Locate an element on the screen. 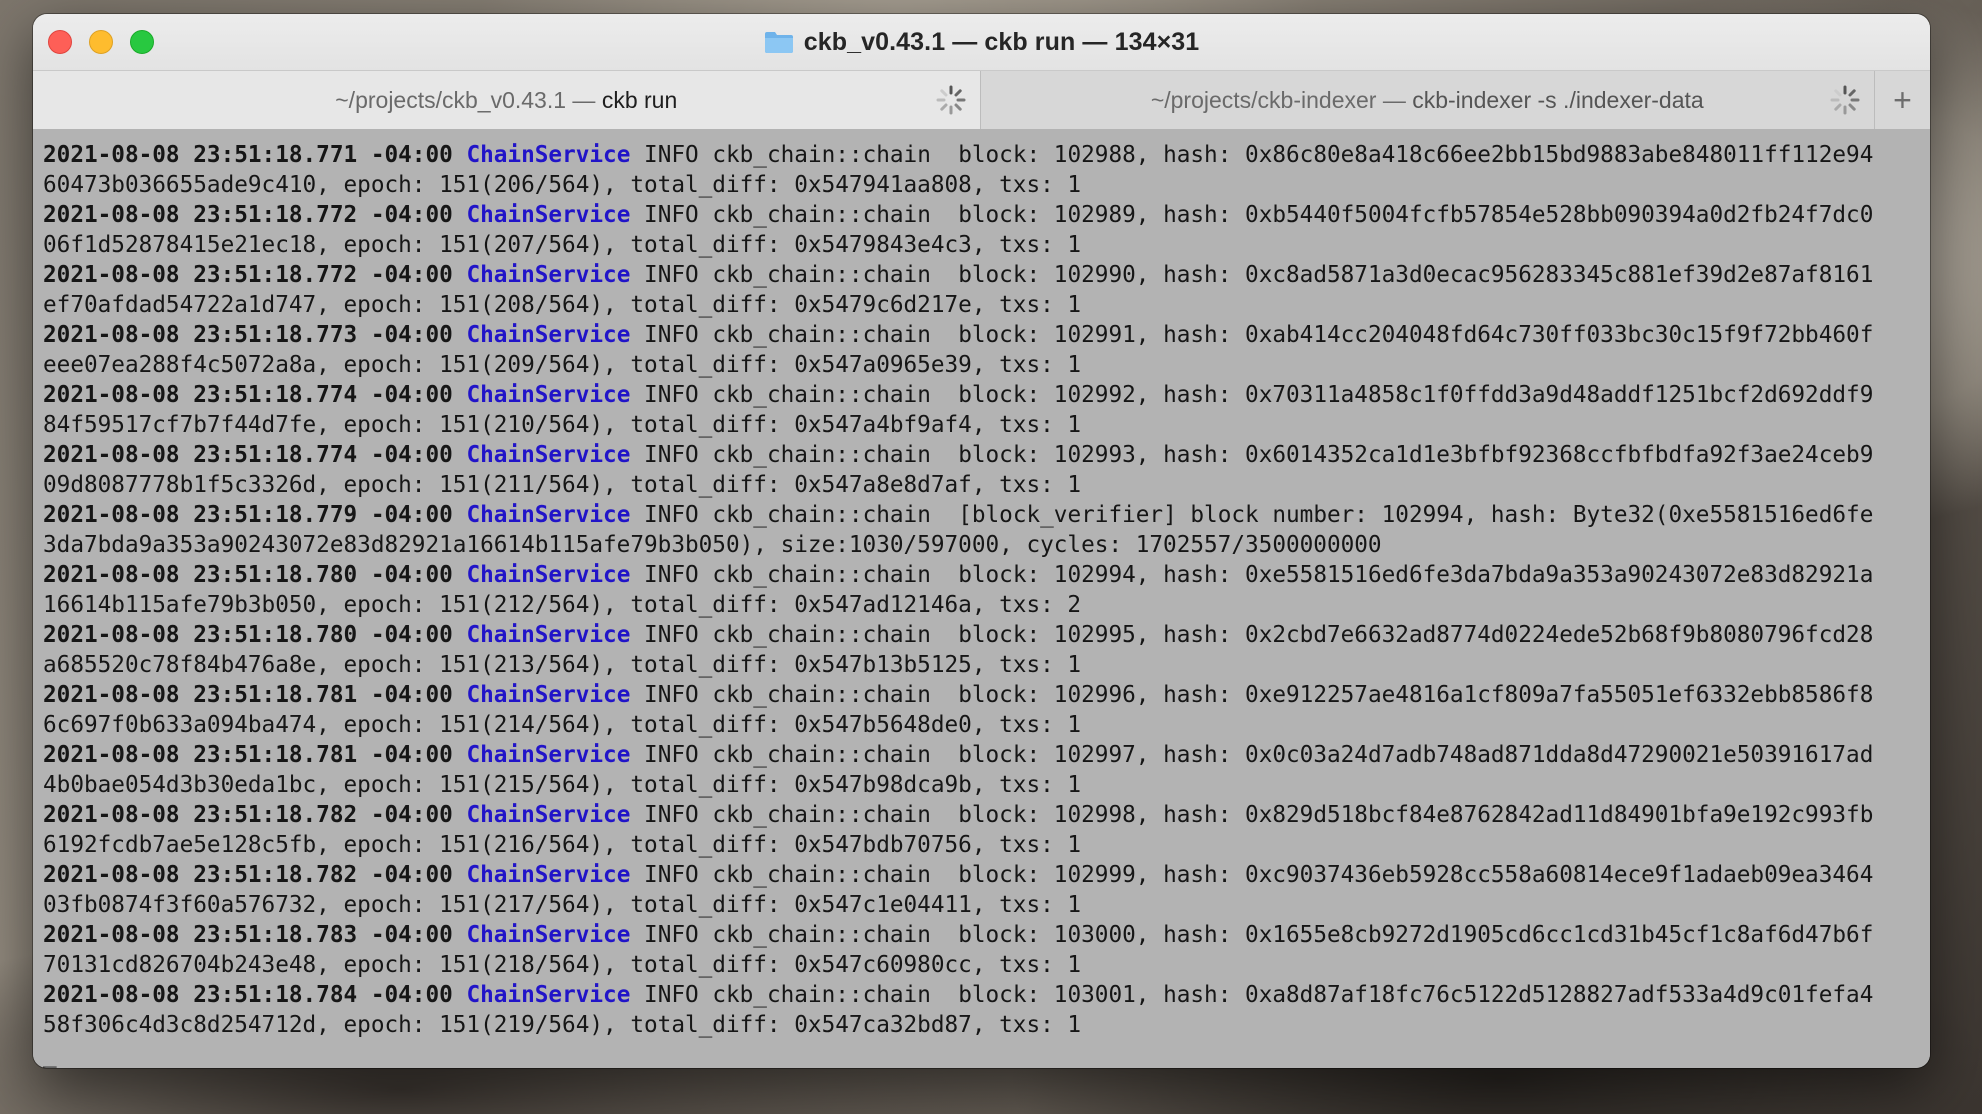  tab-path: ~/projects/ckb-indexer — is located at coordinates (1281, 99).